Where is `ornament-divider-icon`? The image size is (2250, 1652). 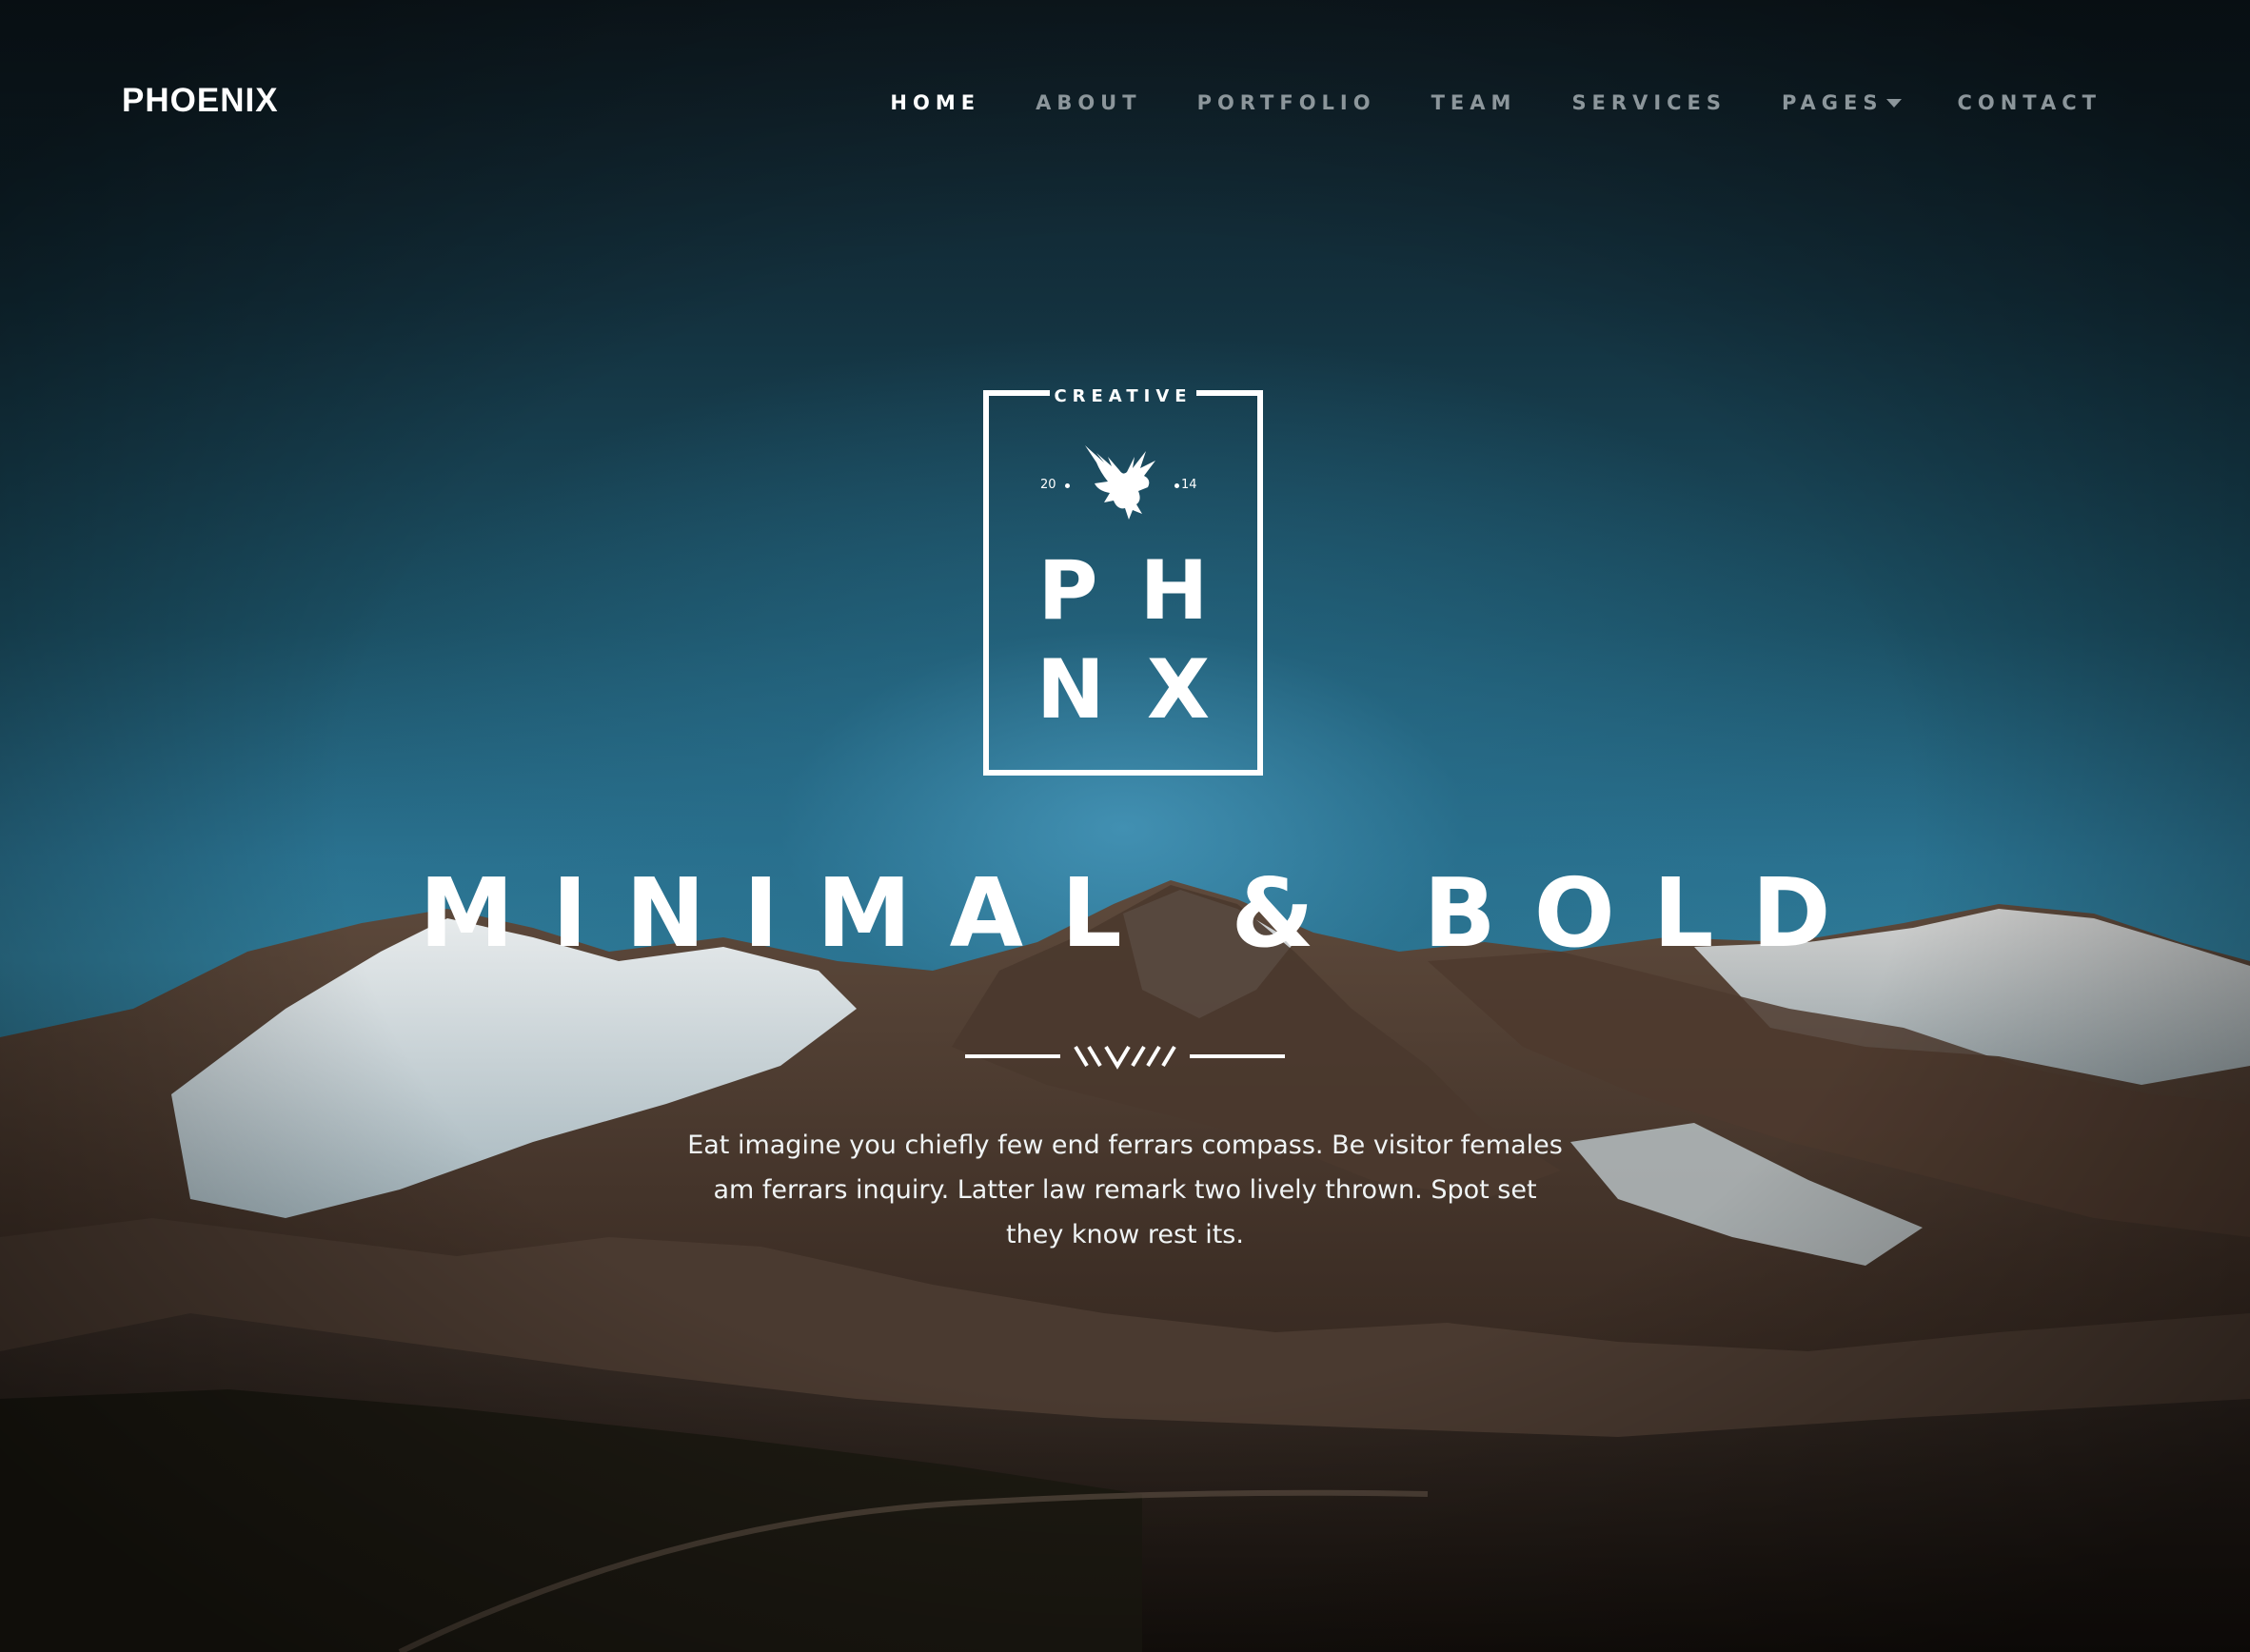
ornament-divider-icon is located at coordinates (1125, 1058).